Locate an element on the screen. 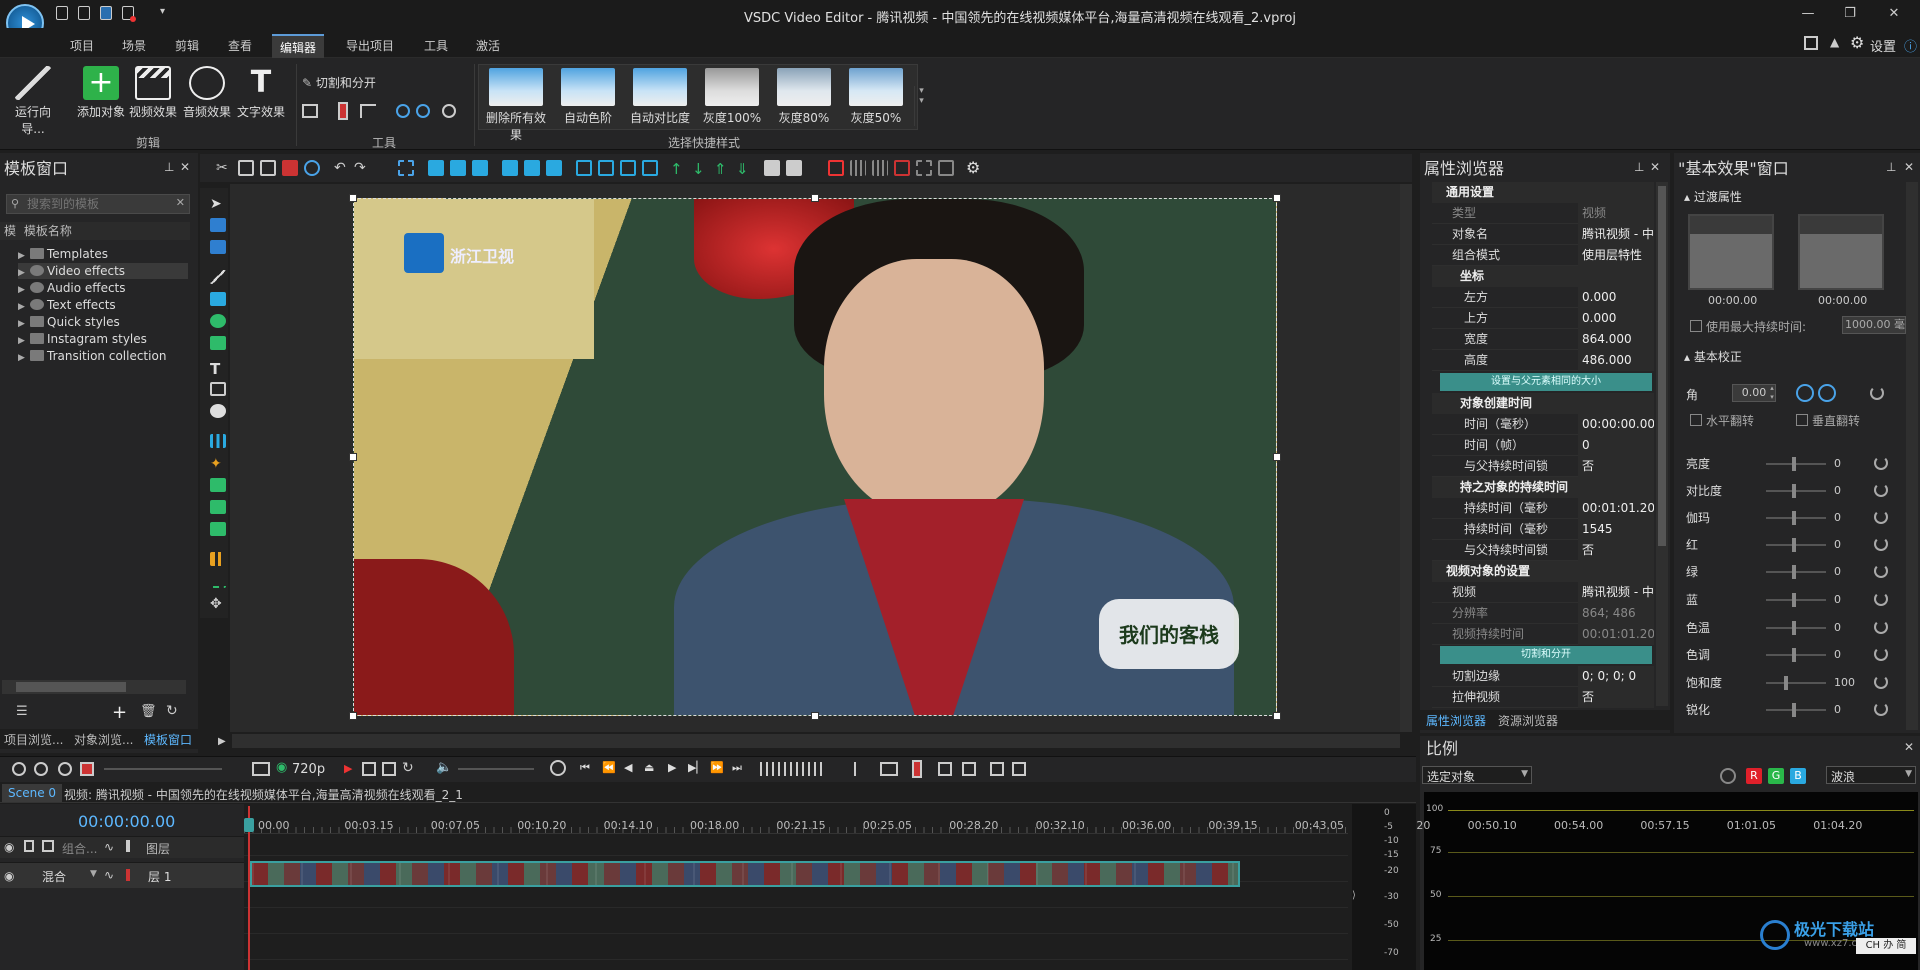 Image resolution: width=1920 pixels, height=970 pixels. section-video-settings: 视频对象的设置 is located at coordinates (1543, 571).